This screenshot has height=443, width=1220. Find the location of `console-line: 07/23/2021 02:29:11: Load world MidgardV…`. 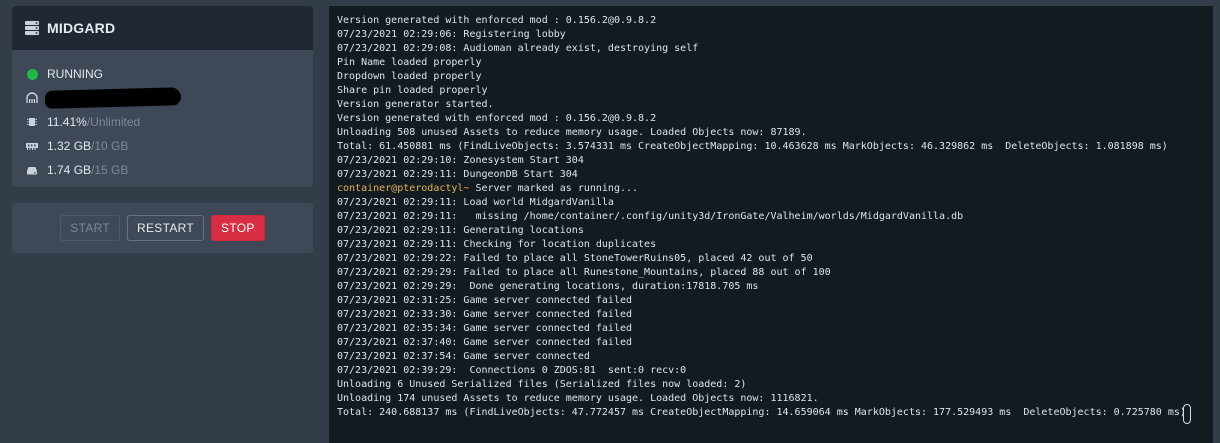

console-line: 07/23/2021 02:29:11: Load world MidgardV… is located at coordinates (775, 203).